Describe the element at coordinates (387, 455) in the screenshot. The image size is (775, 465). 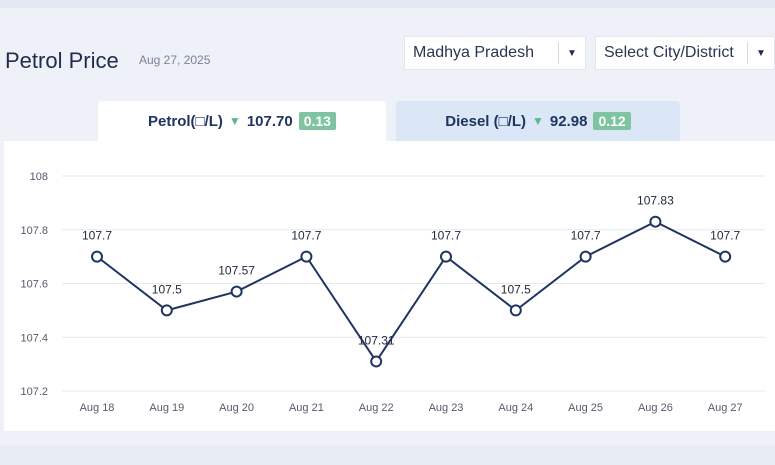
I see `bottom-strip` at that location.